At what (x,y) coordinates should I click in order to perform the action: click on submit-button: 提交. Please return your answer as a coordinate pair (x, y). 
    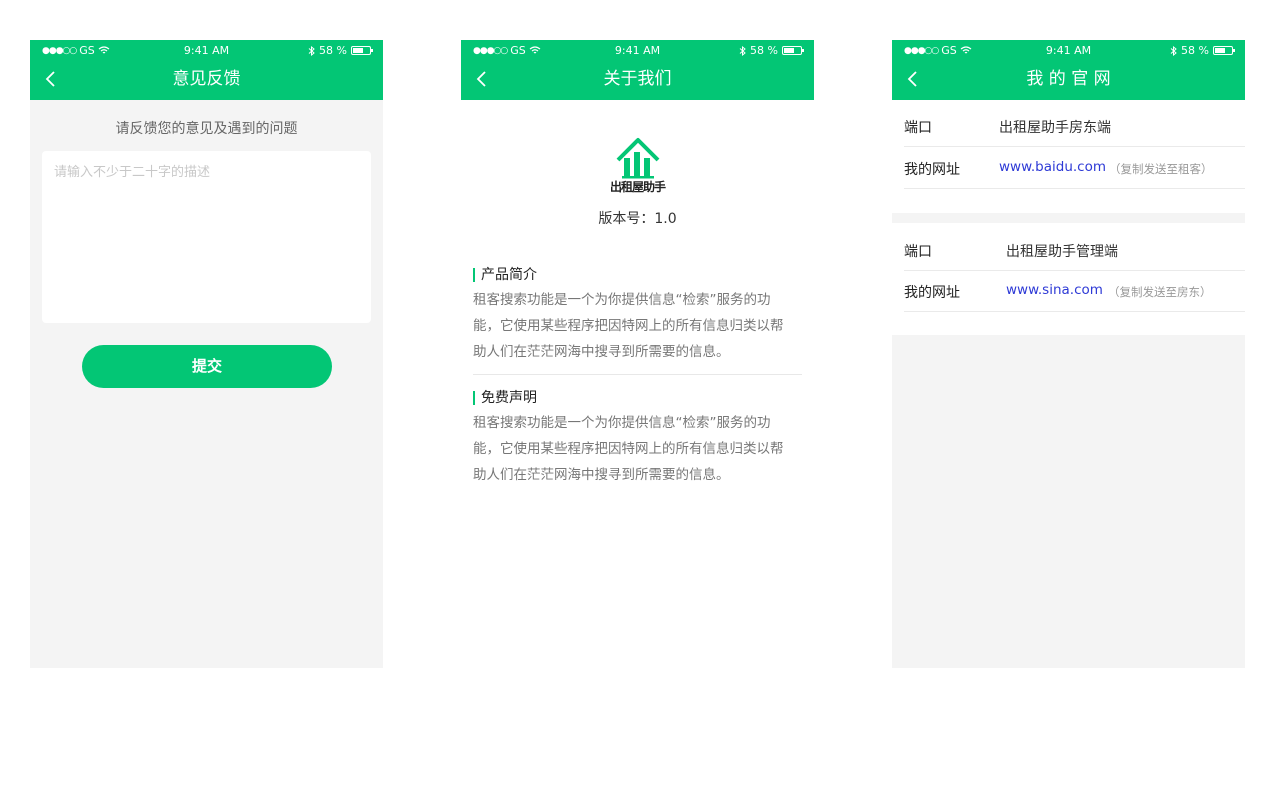
    Looking at the image, I should click on (207, 366).